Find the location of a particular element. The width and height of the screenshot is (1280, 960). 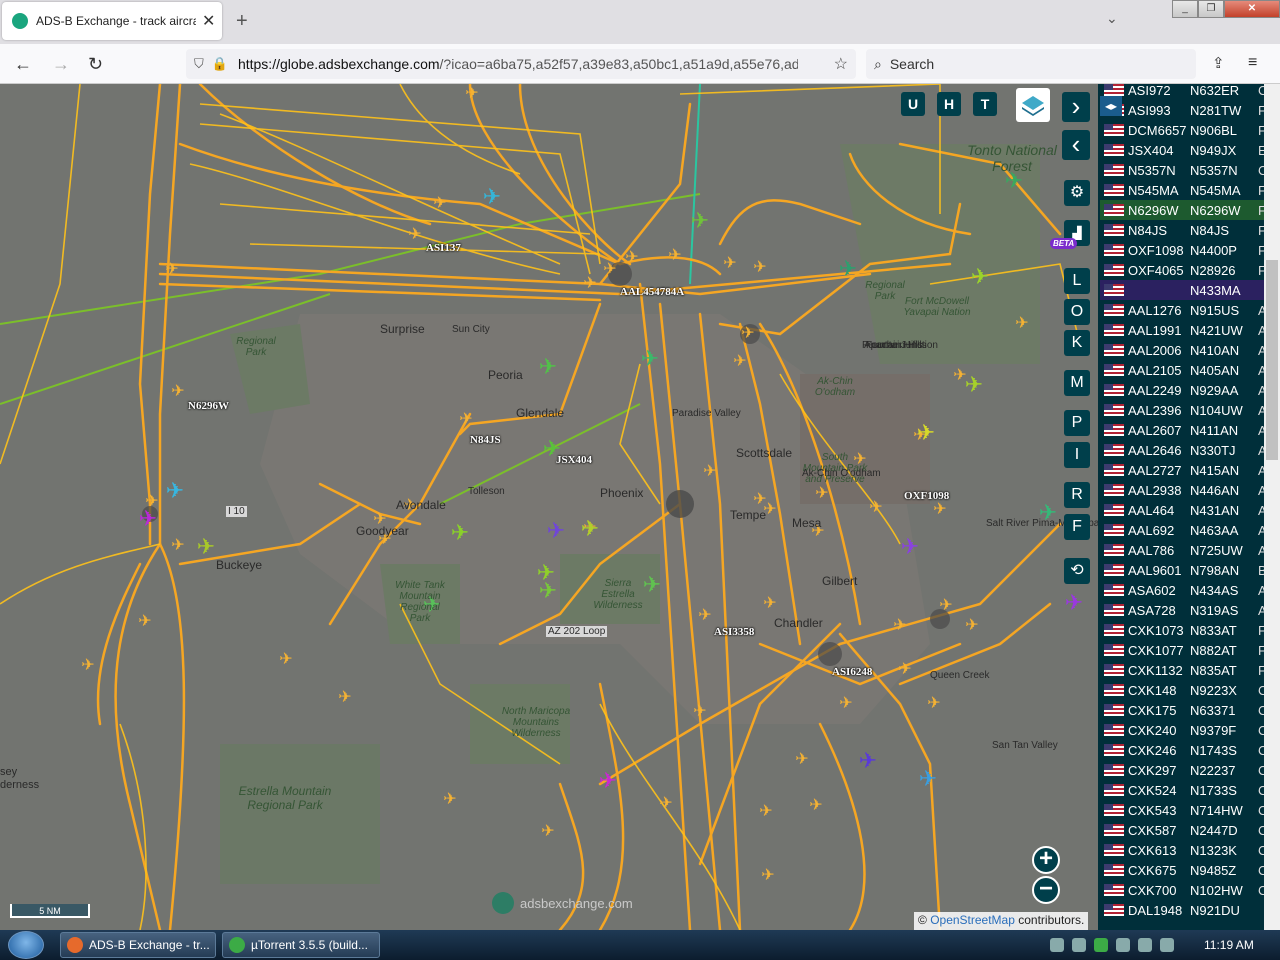

aircraft-list-row: AAL2396 N104UW A is located at coordinates (1190, 410).